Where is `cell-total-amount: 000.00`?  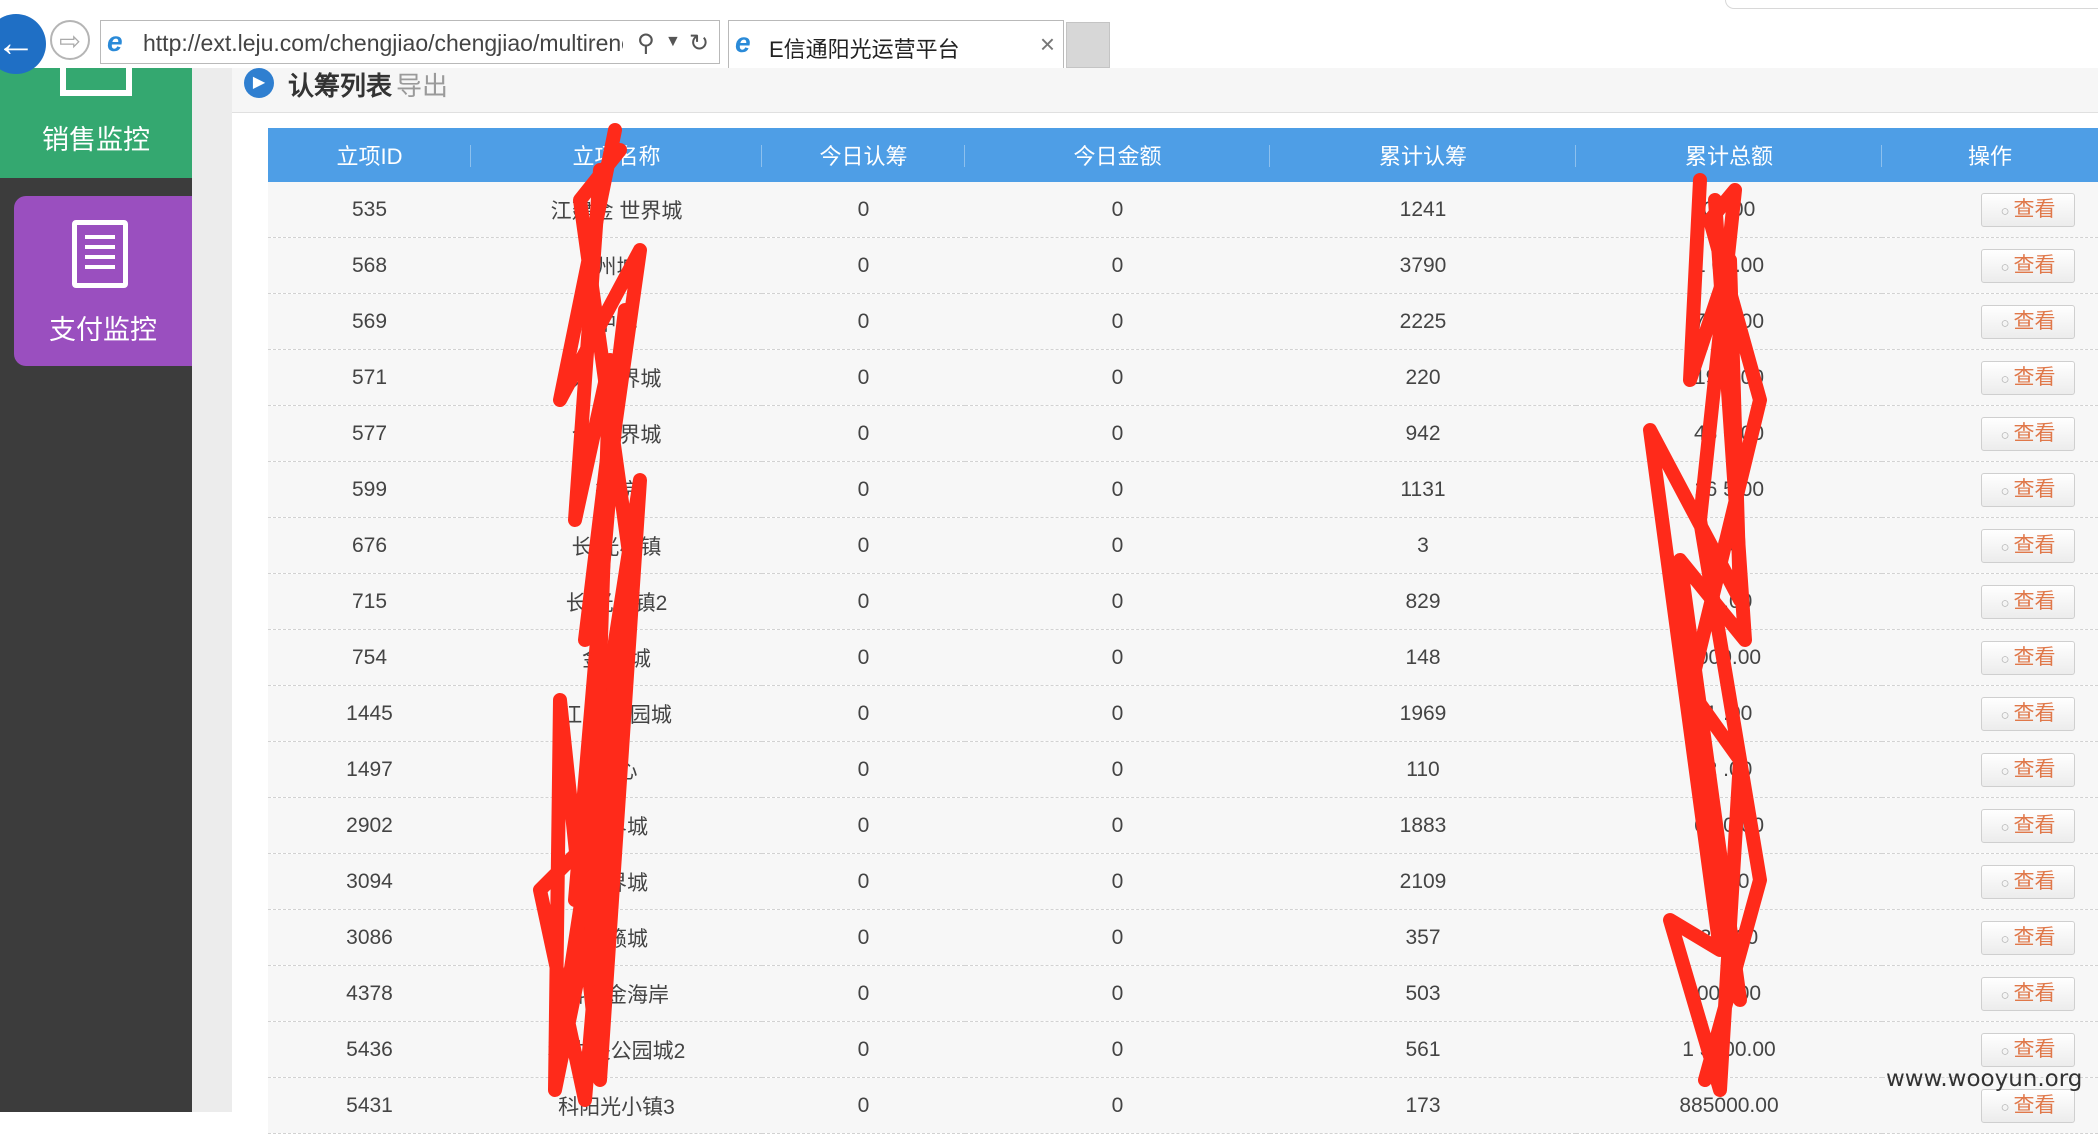
cell-total-amount: 000.00 is located at coordinates (1729, 993).